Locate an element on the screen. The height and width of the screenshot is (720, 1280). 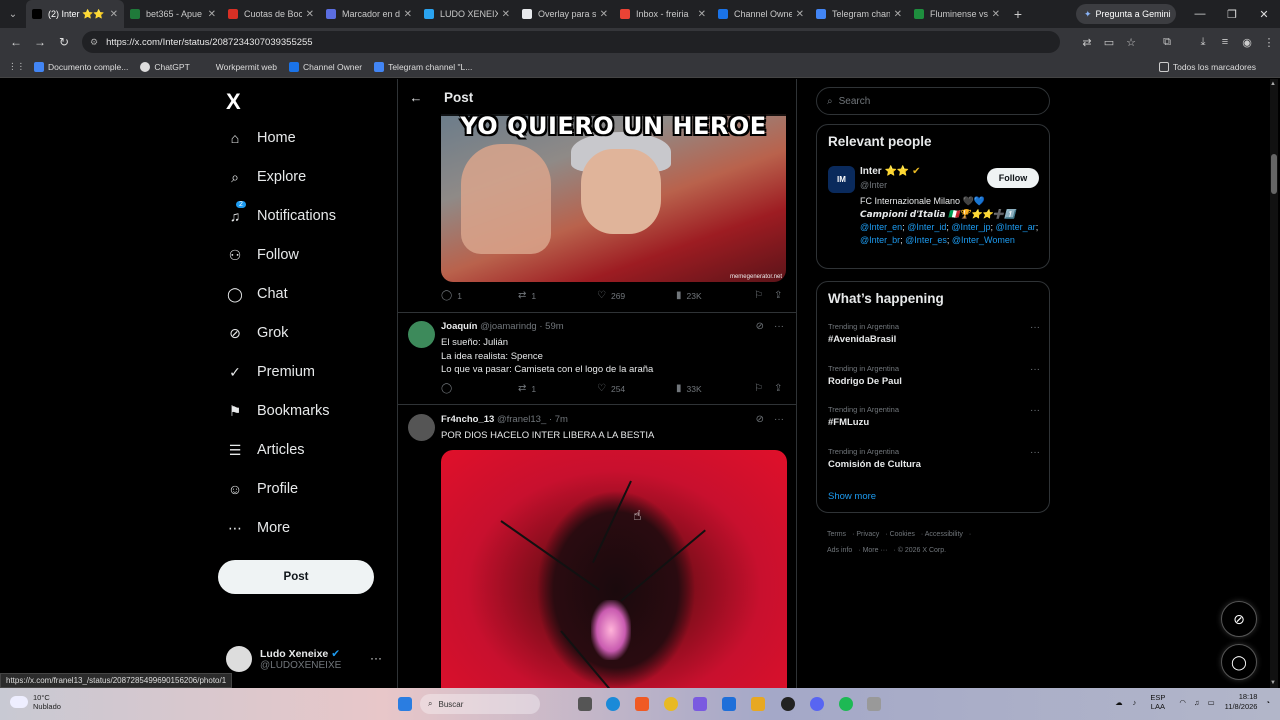
weather-widget: 10°C Nublado is located at coordinates (35, 702).